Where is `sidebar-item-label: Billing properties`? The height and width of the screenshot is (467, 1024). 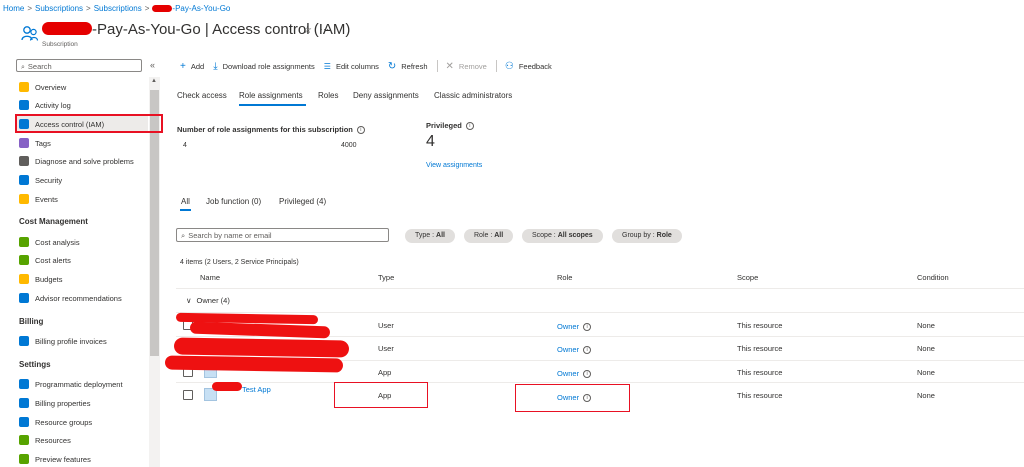 sidebar-item-label: Billing properties is located at coordinates (63, 403).